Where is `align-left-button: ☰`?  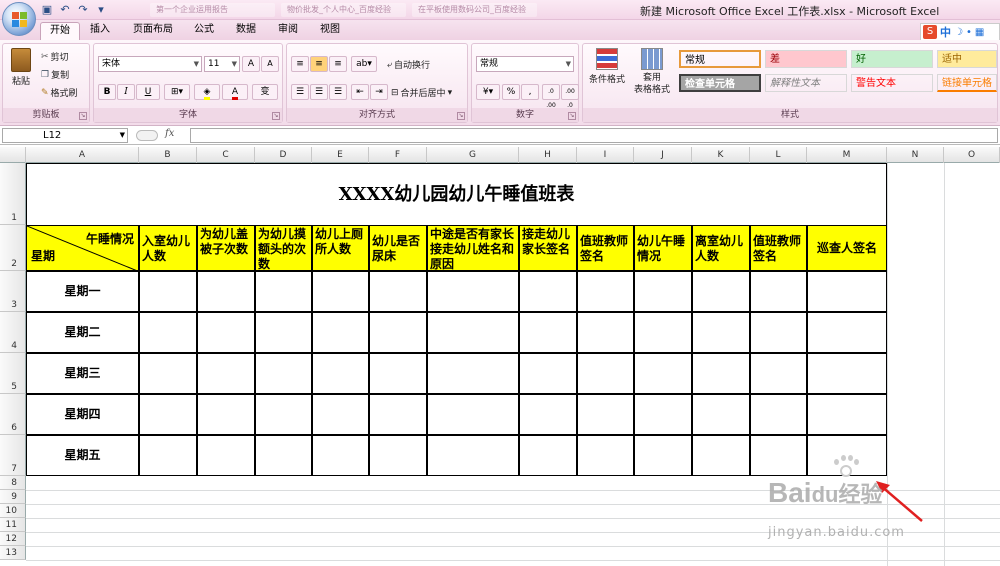
align-left-button: ☰ is located at coordinates (300, 92).